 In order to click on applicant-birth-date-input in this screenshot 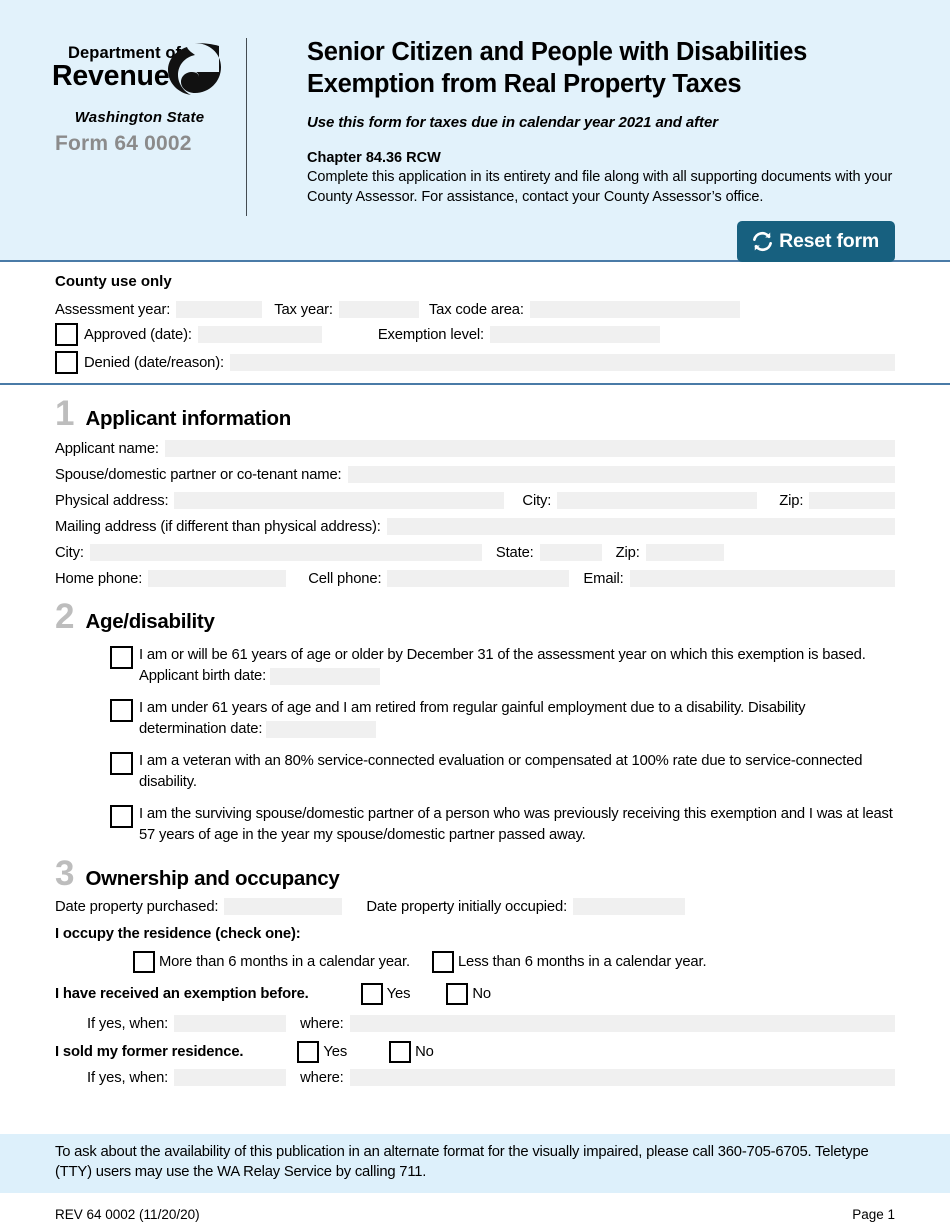, I will do `click(325, 676)`.